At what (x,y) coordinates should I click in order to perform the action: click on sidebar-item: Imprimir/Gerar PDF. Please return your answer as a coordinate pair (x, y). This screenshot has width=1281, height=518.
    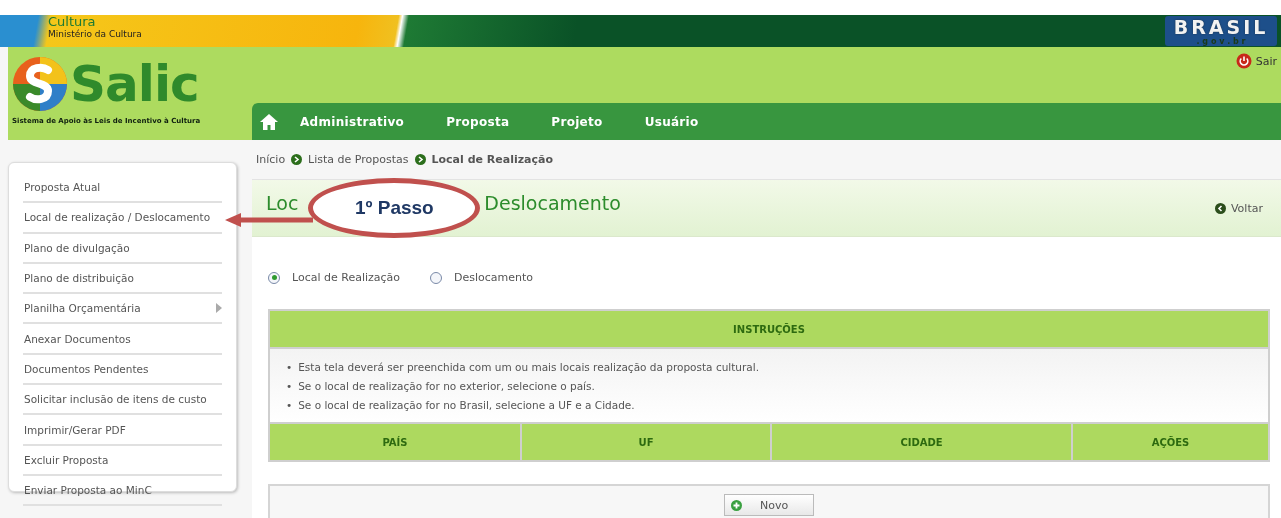
    Looking at the image, I should click on (122, 430).